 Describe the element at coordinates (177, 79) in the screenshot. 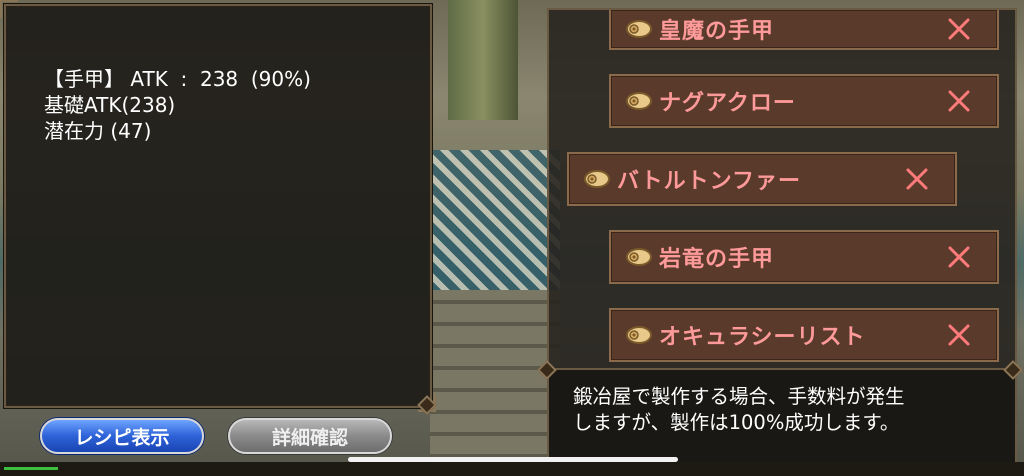

I see `stat-line-atk: 【手甲】 ATK : 238 (90%)` at that location.